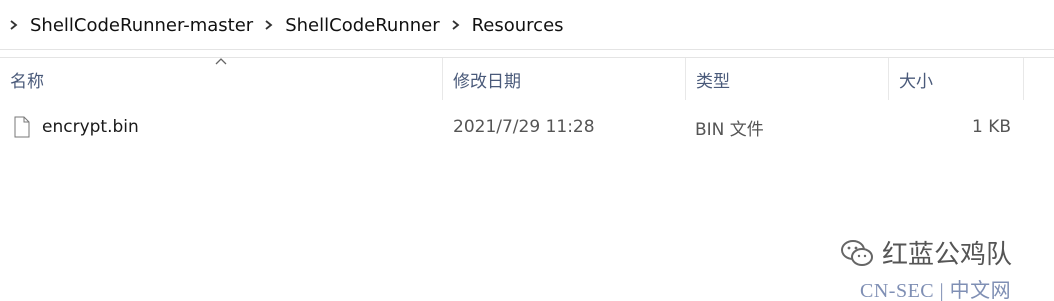  What do you see at coordinates (947, 255) in the screenshot?
I see `watermark-title: 红蓝公鸡队` at bounding box center [947, 255].